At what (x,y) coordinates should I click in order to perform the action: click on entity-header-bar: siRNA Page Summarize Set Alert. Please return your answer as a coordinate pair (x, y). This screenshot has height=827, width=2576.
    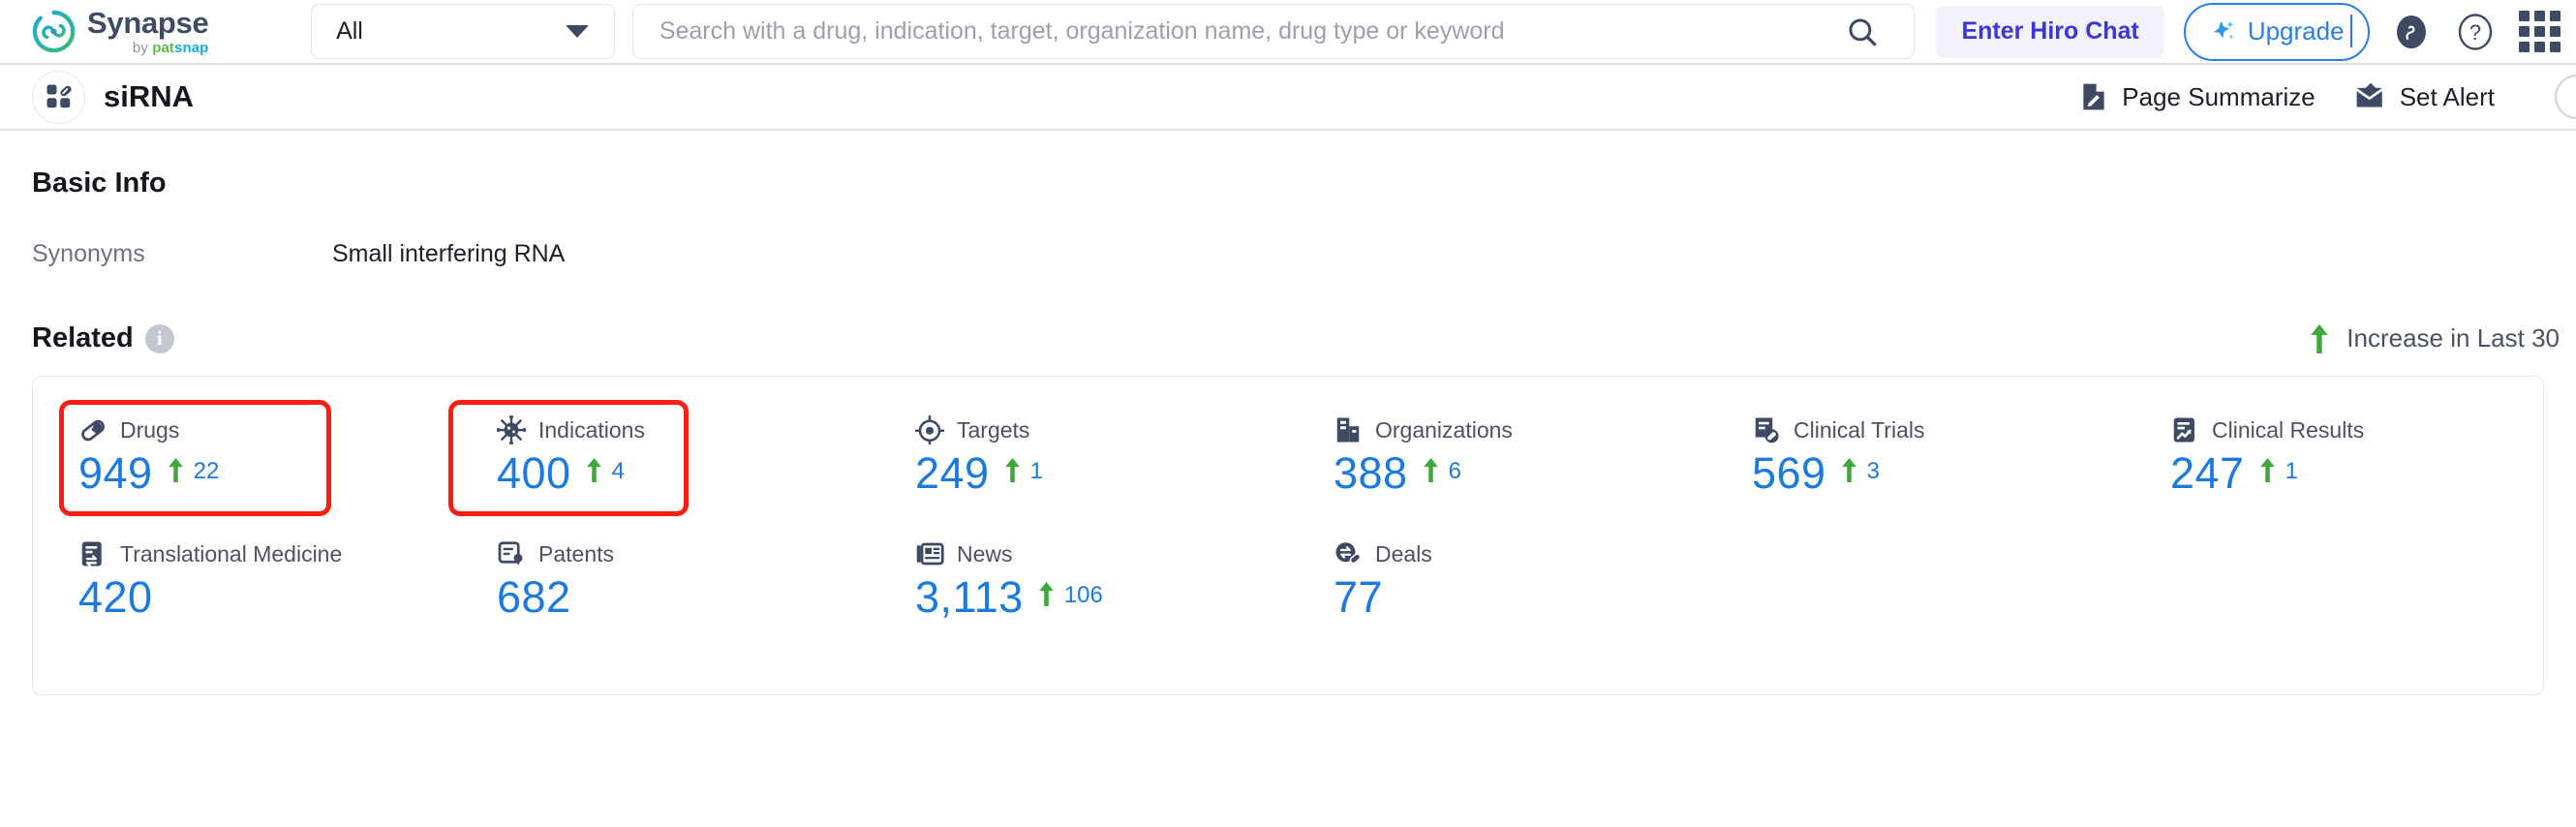
    Looking at the image, I should click on (1288, 98).